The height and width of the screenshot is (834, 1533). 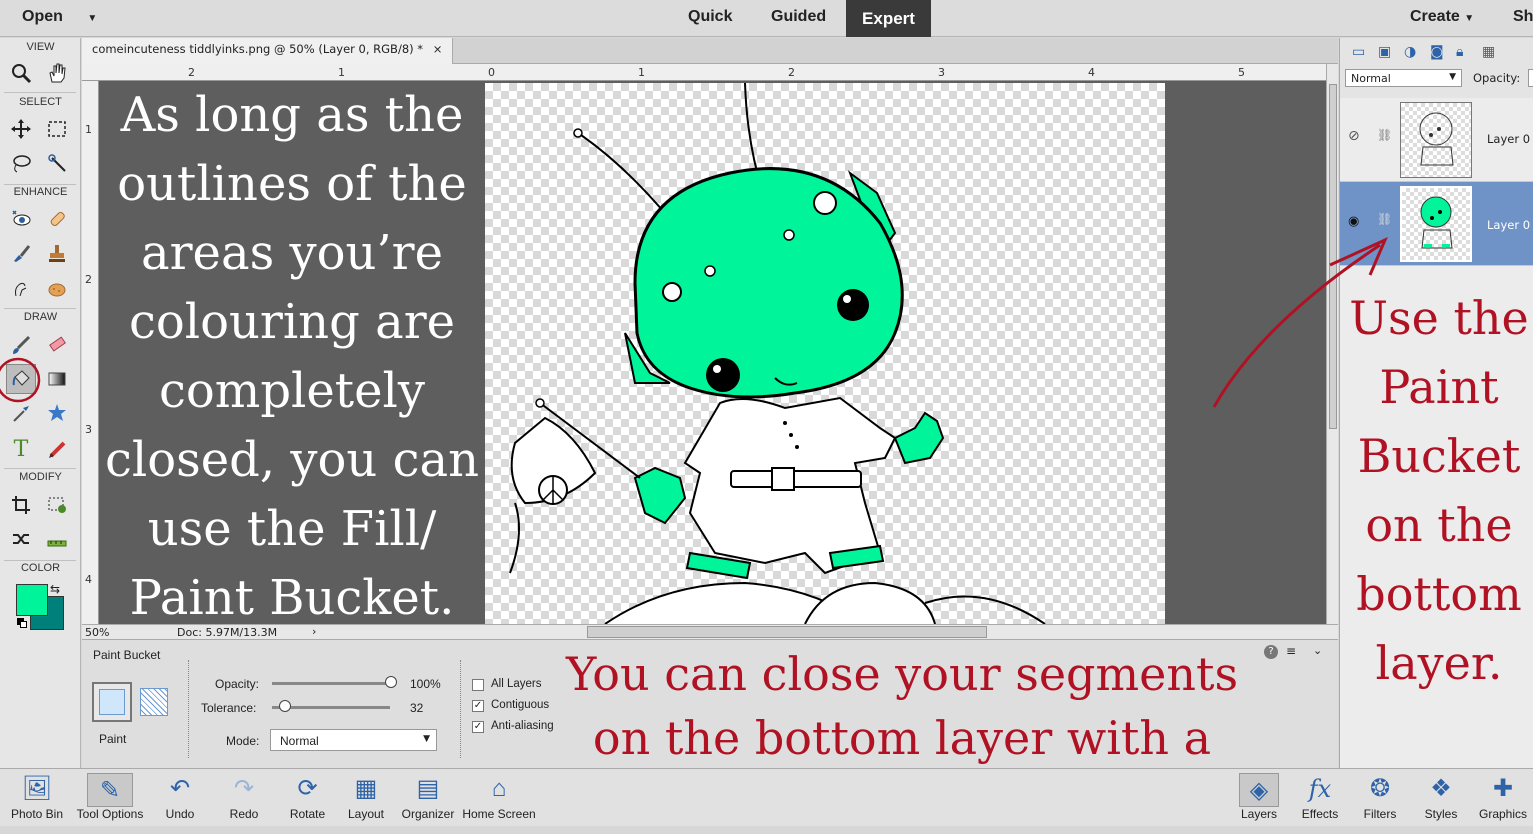 I want to click on ruler-label: 4, so click(x=88, y=579).